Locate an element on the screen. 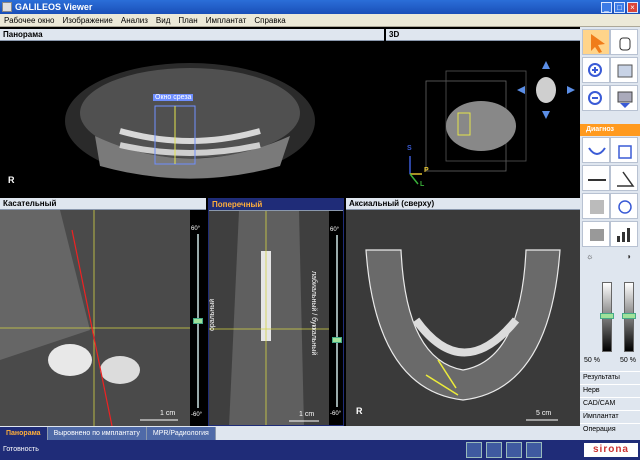 This screenshot has height=460, width=640. transversal-image is located at coordinates (269, 318).